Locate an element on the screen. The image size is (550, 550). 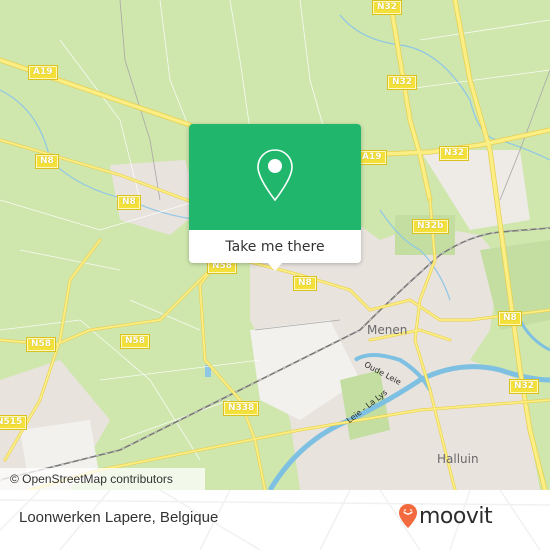
popup-header is located at coordinates (275, 177).